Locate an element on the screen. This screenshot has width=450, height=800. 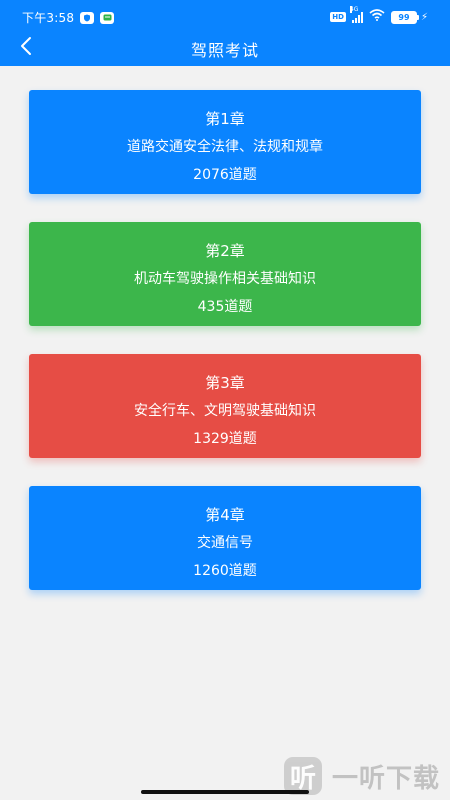
chapter-number: 第1章 is located at coordinates (225, 119).